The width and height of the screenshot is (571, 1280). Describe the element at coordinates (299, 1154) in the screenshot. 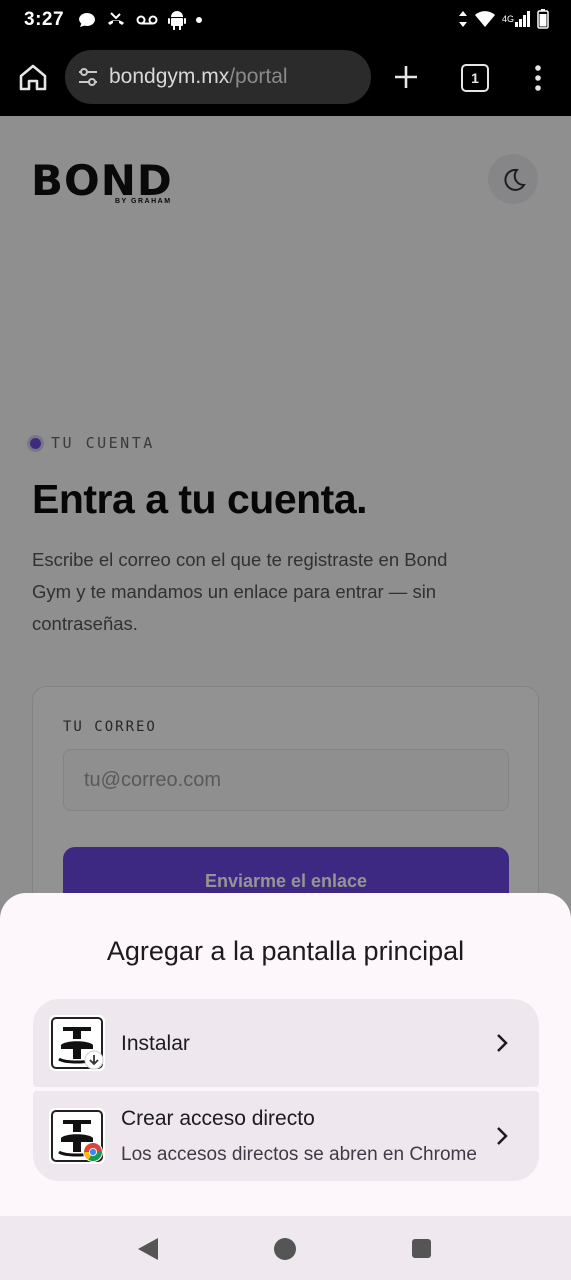

I see `create-shortcut-sublabel: Los accesos directos se abren en Chrome` at that location.